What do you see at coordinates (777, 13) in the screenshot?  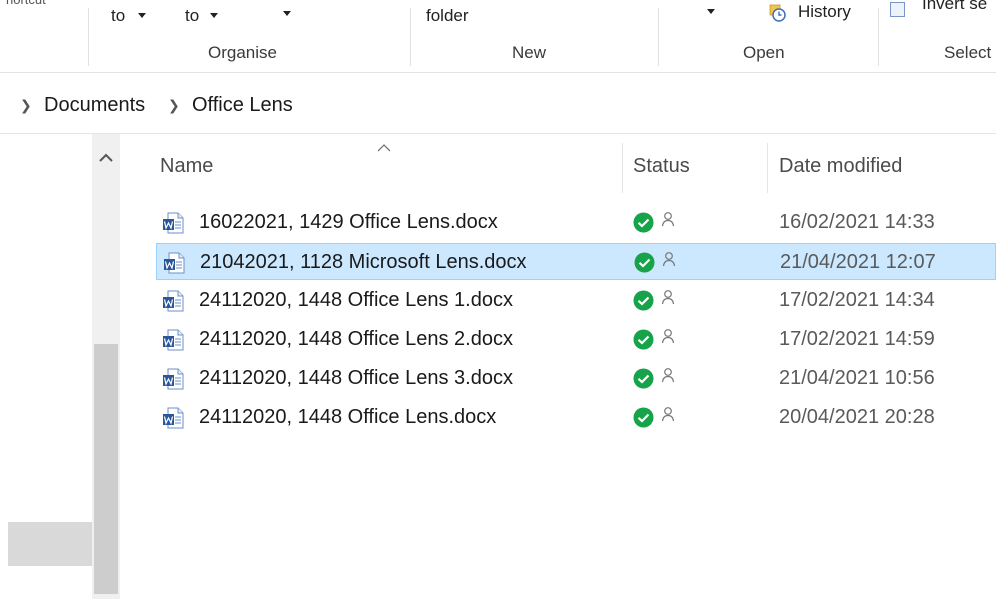 I see `history-icon` at bounding box center [777, 13].